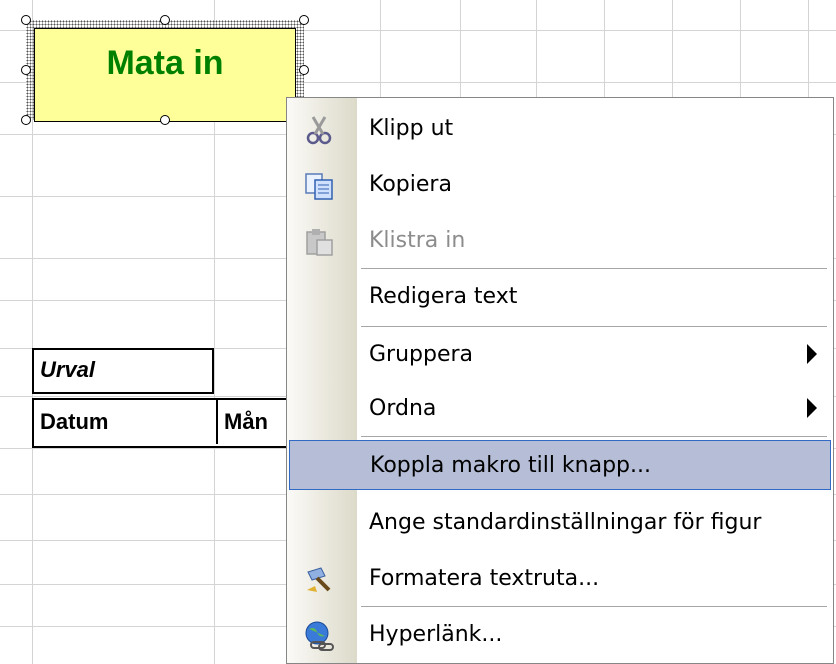 The height and width of the screenshot is (664, 836). Describe the element at coordinates (403, 408) in the screenshot. I see `menu-item-label: Ordna` at that location.